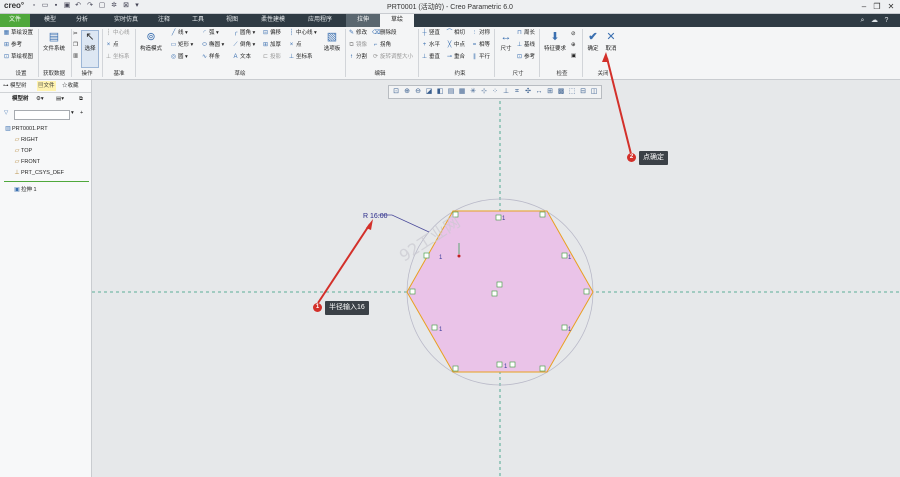 Image resolution: width=900 pixels, height=477 pixels. What do you see at coordinates (347, 308) in the screenshot?
I see `callout-radius: 半径输入16` at bounding box center [347, 308].